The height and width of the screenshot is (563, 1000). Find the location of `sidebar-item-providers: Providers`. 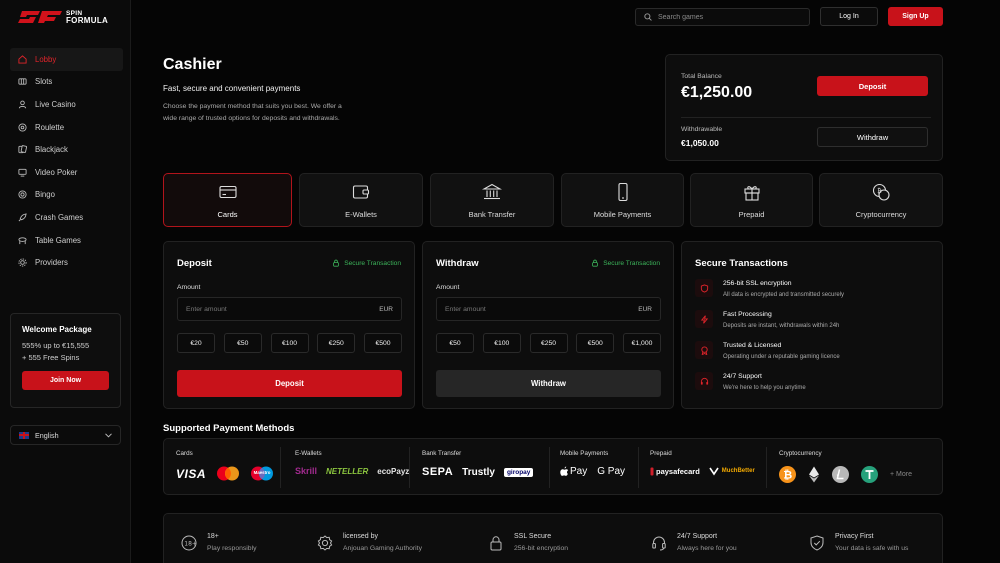

sidebar-item-providers: Providers is located at coordinates (66, 262).